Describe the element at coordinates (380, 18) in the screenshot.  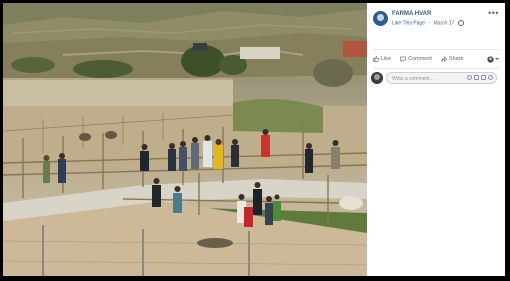
I see `page-avatar` at that location.